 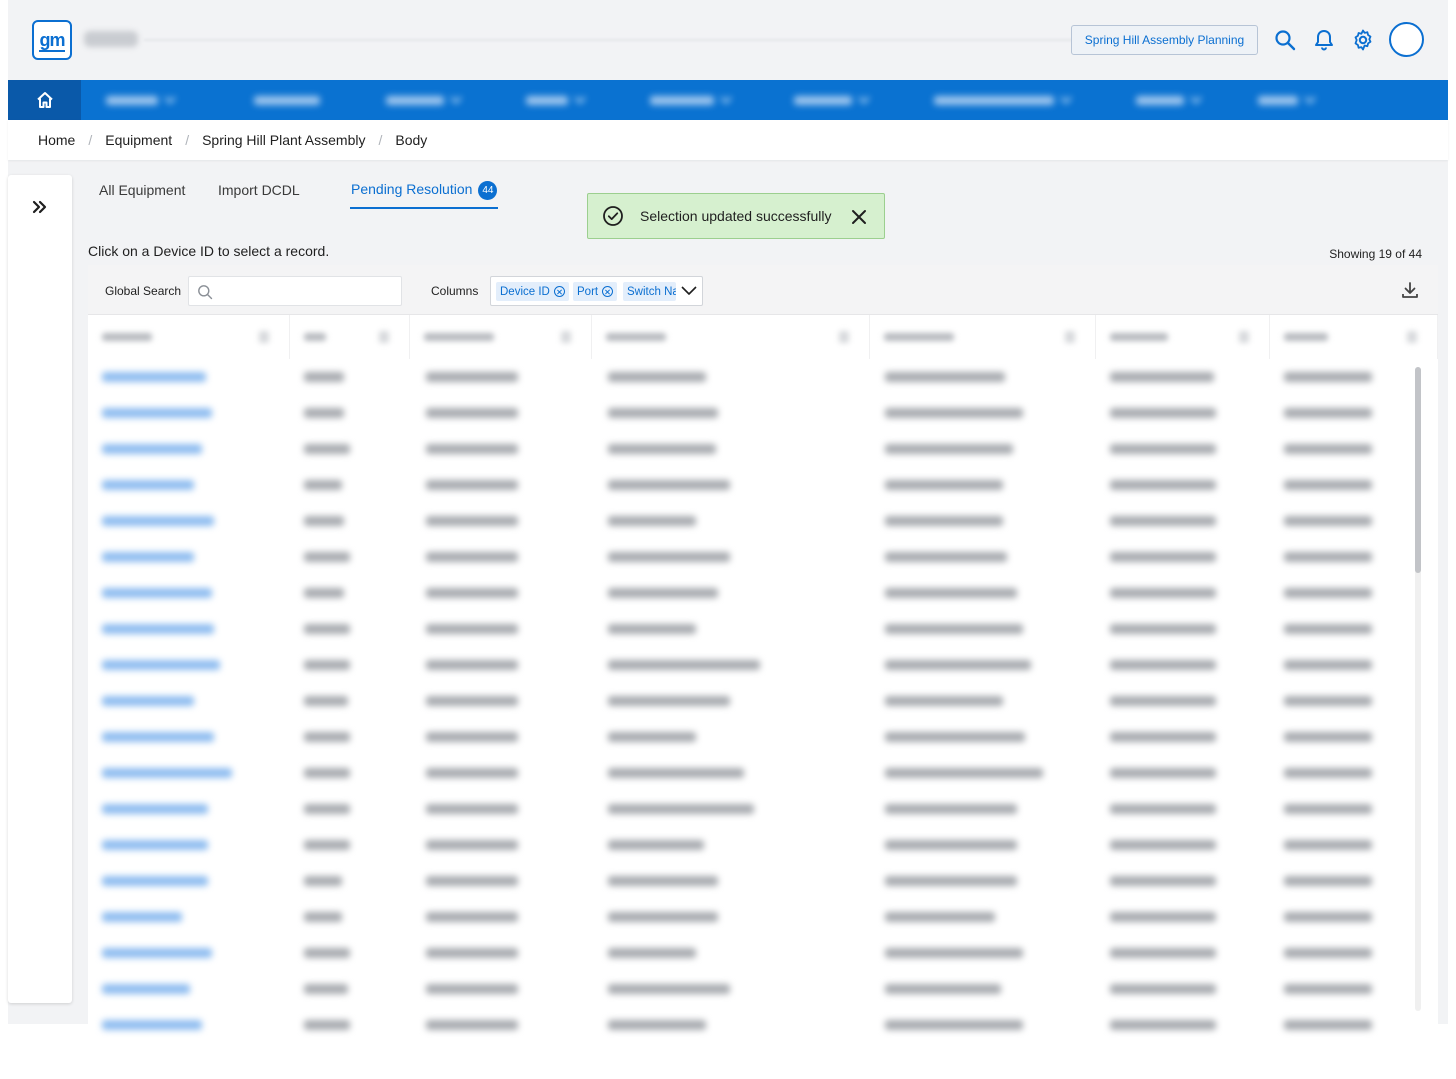 I want to click on column-chip-device-id: Device ID, so click(x=532, y=291).